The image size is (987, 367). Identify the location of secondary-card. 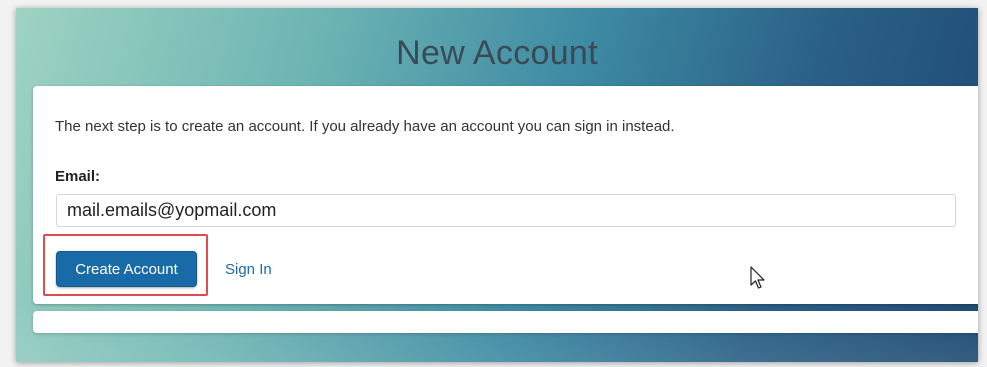
(505, 322).